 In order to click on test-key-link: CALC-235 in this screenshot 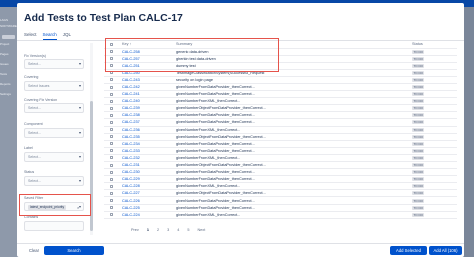, I will do `click(147, 137)`.